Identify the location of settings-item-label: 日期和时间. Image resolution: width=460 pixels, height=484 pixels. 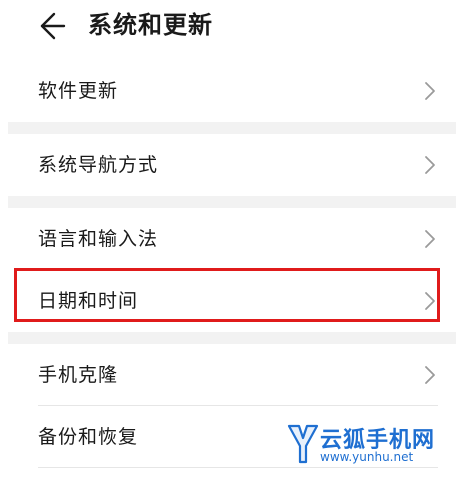
(88, 301).